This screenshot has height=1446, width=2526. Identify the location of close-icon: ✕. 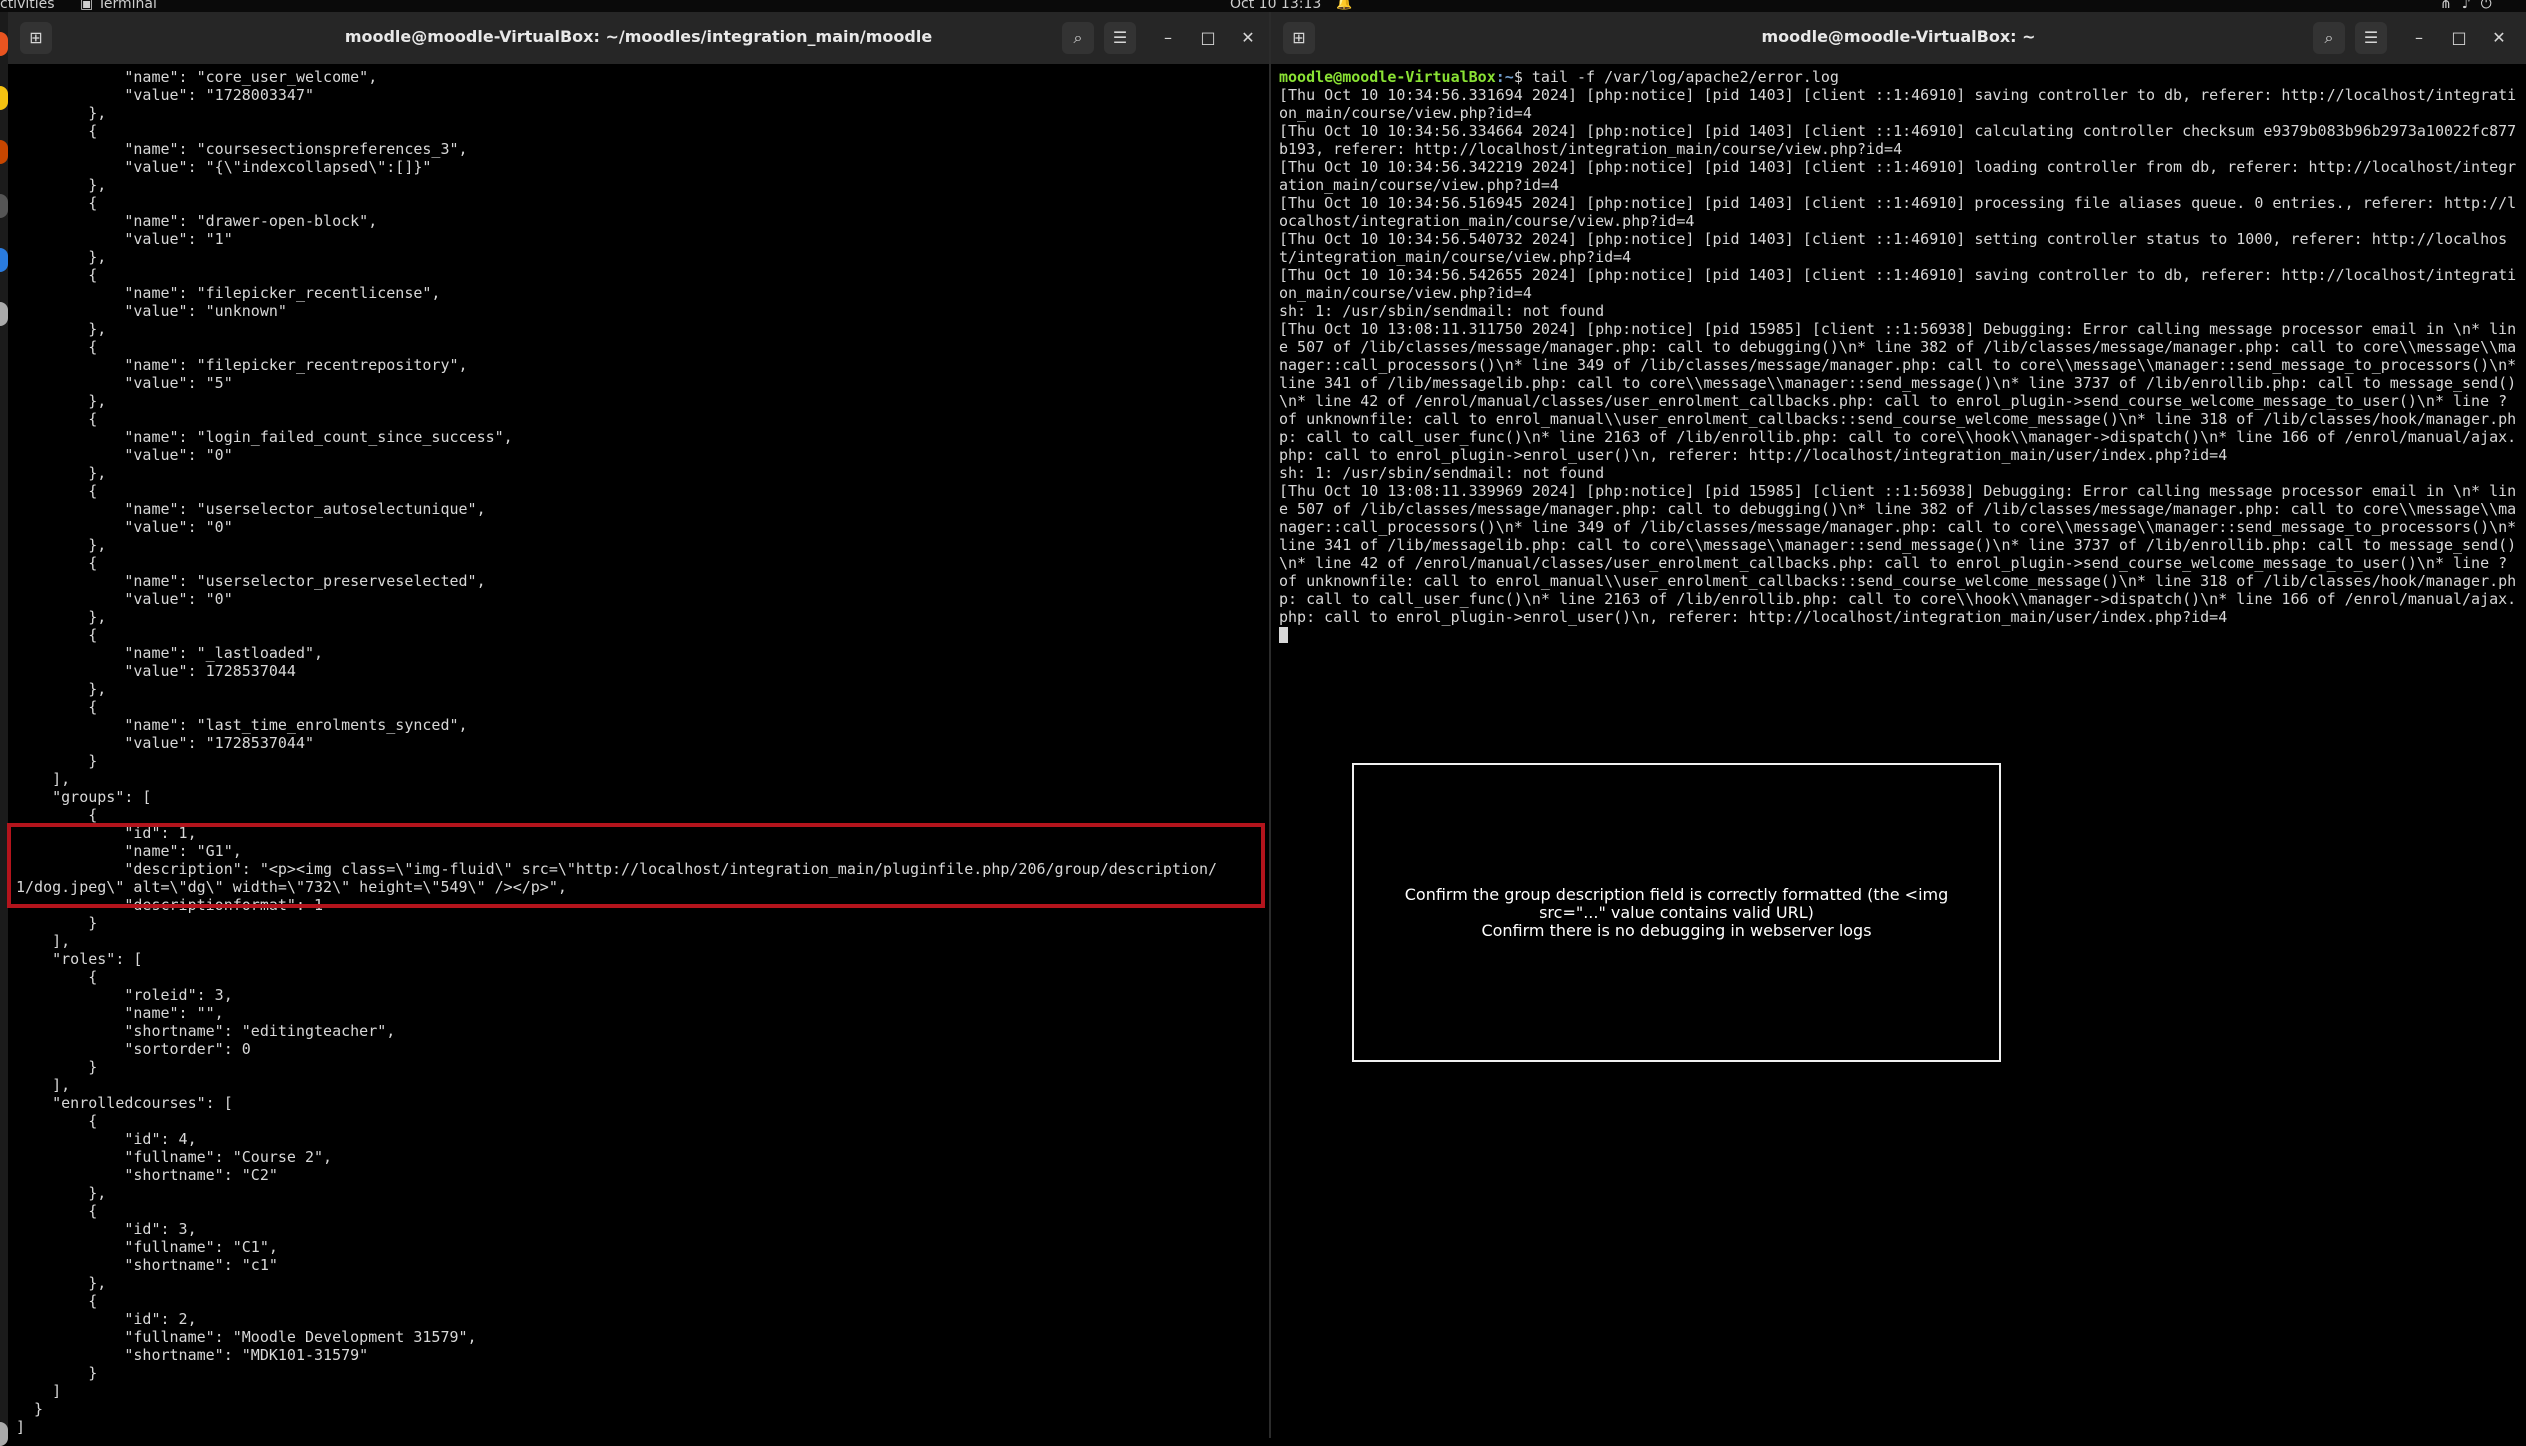
(2499, 37).